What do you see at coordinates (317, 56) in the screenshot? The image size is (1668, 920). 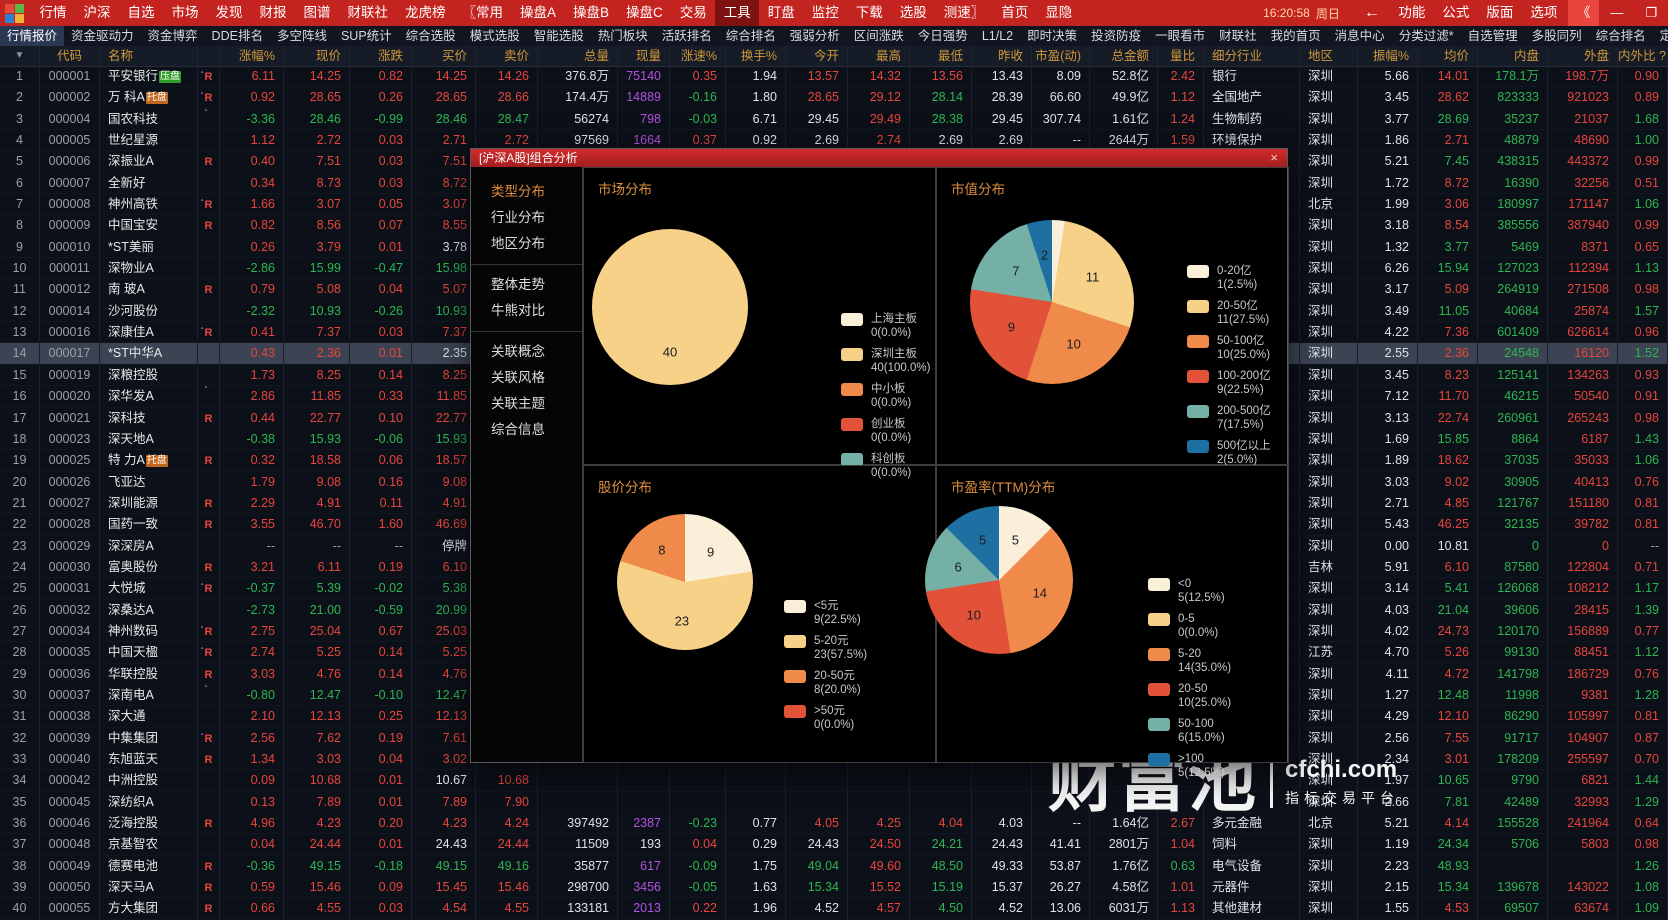 I see `column-header: 现价` at bounding box center [317, 56].